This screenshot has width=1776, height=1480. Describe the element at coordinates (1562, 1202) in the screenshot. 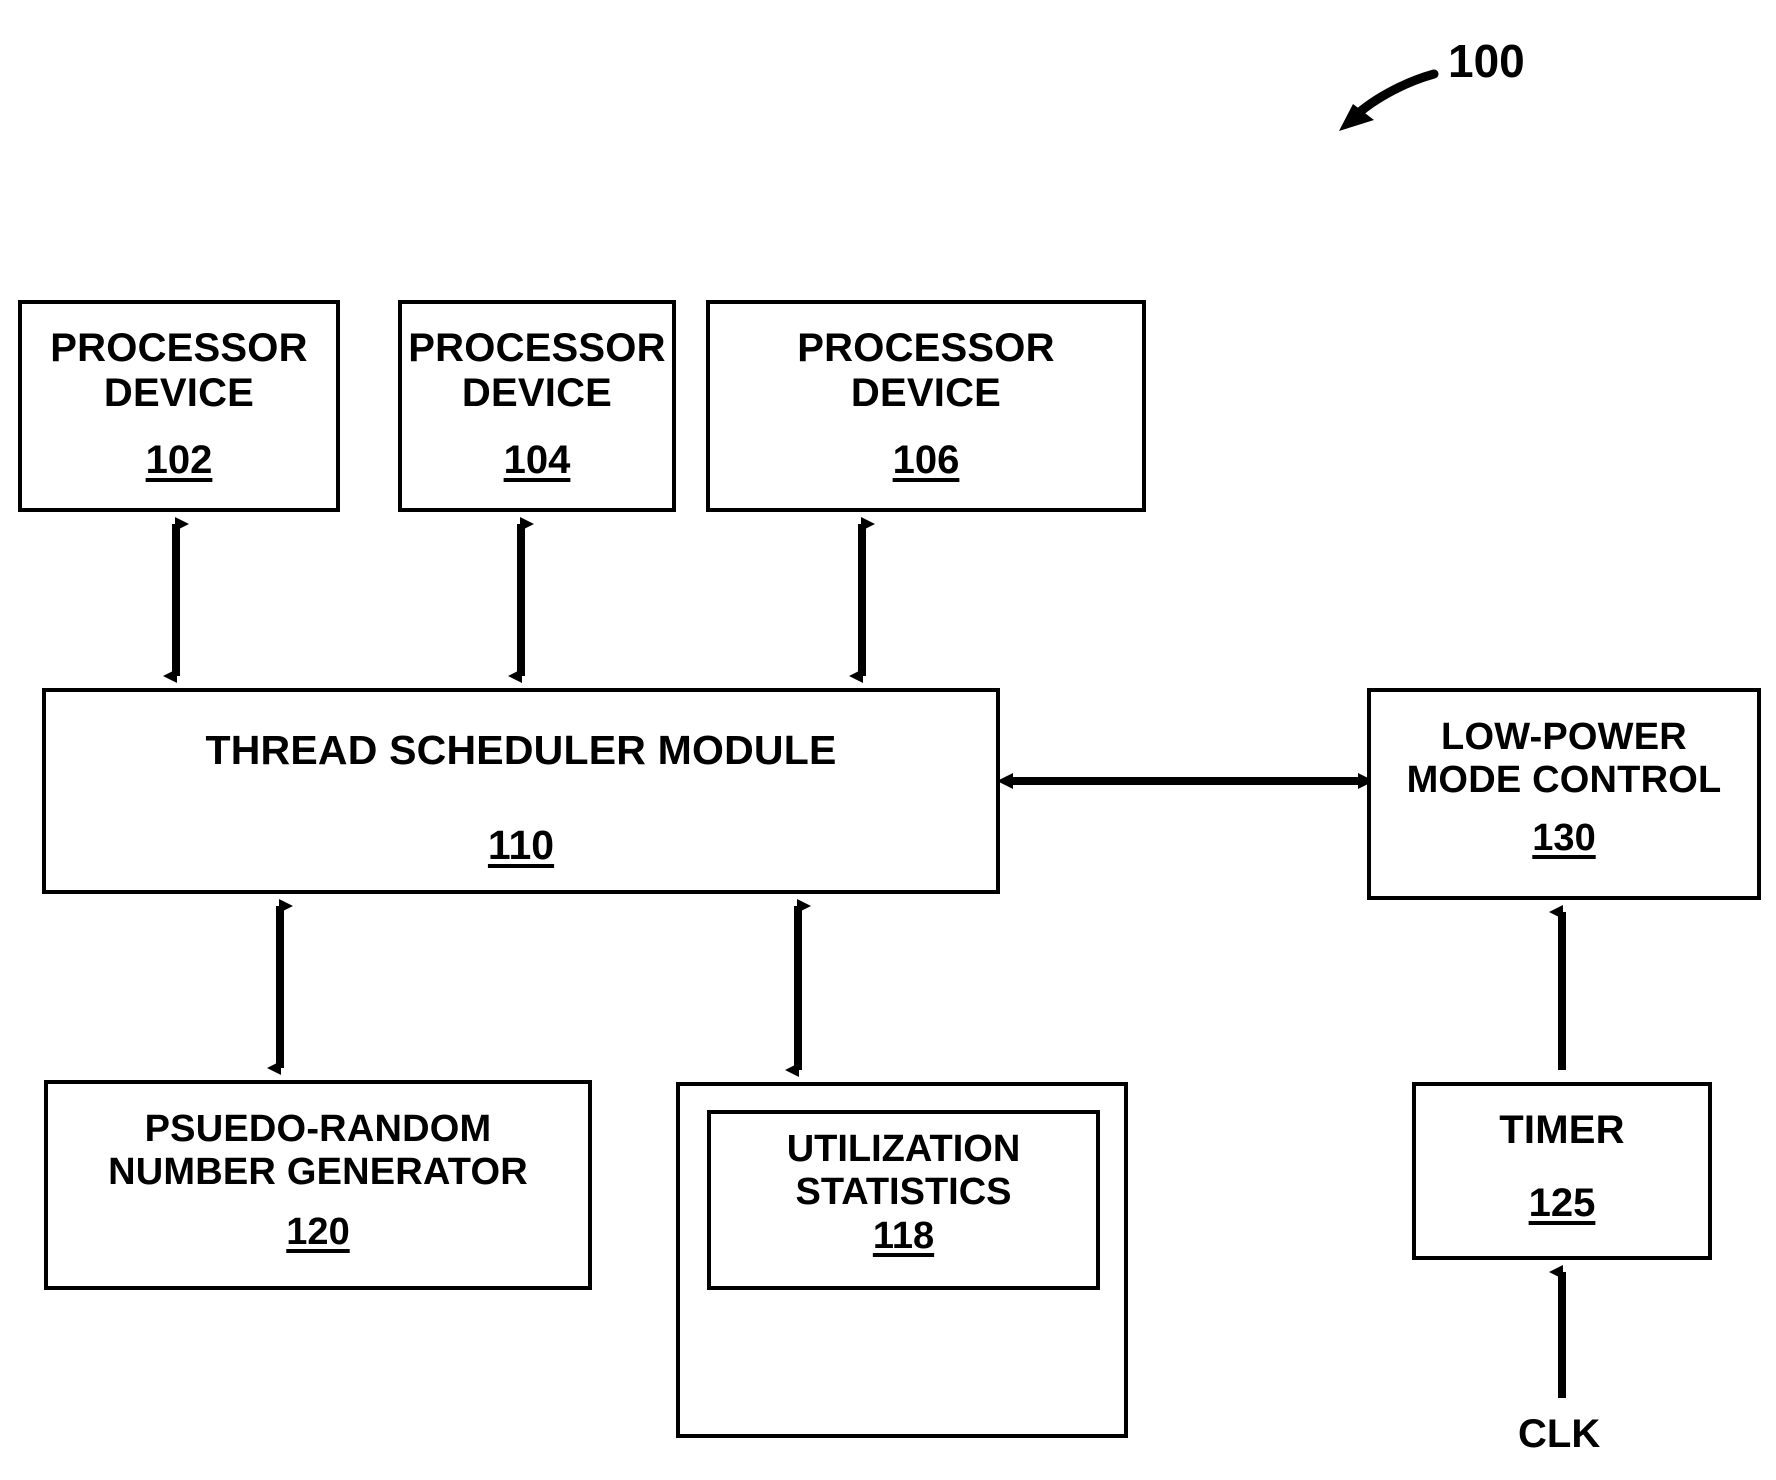

I see `block-reference-numeral: 125` at that location.